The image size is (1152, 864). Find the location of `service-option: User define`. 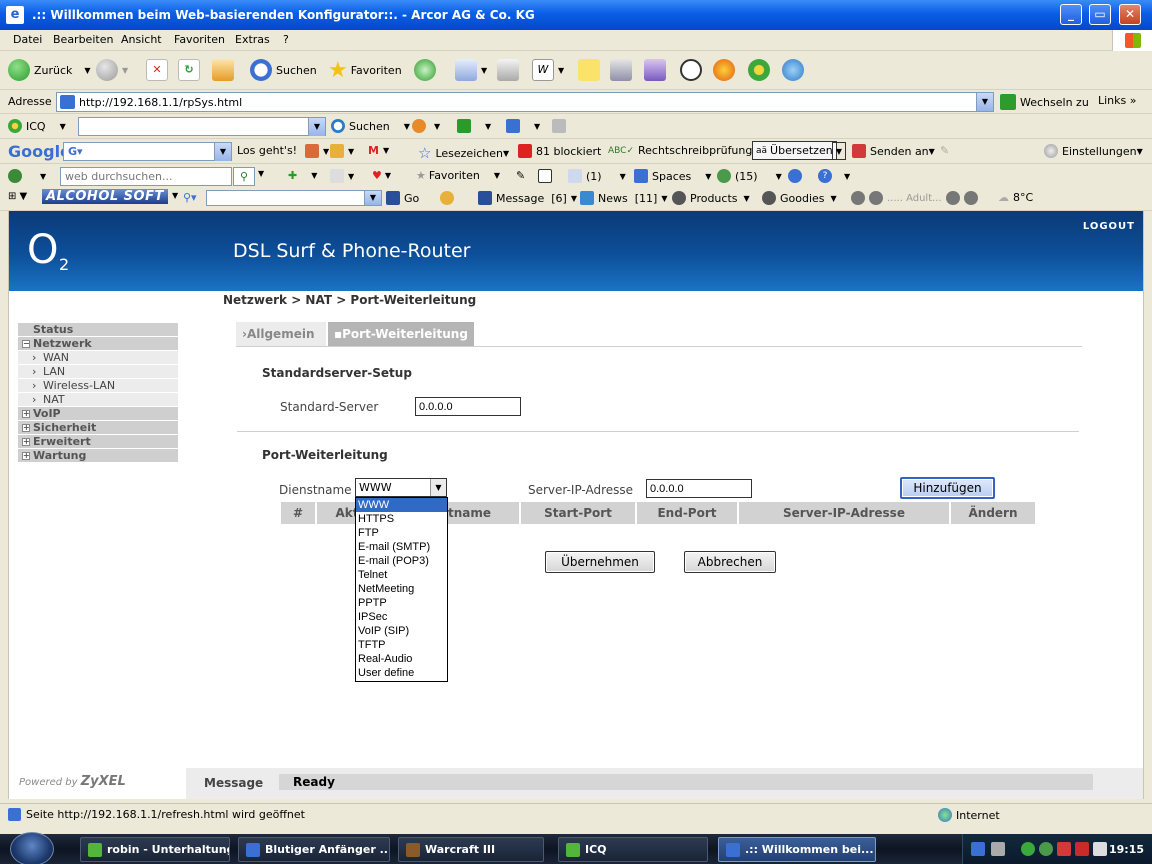

service-option: User define is located at coordinates (401, 673).